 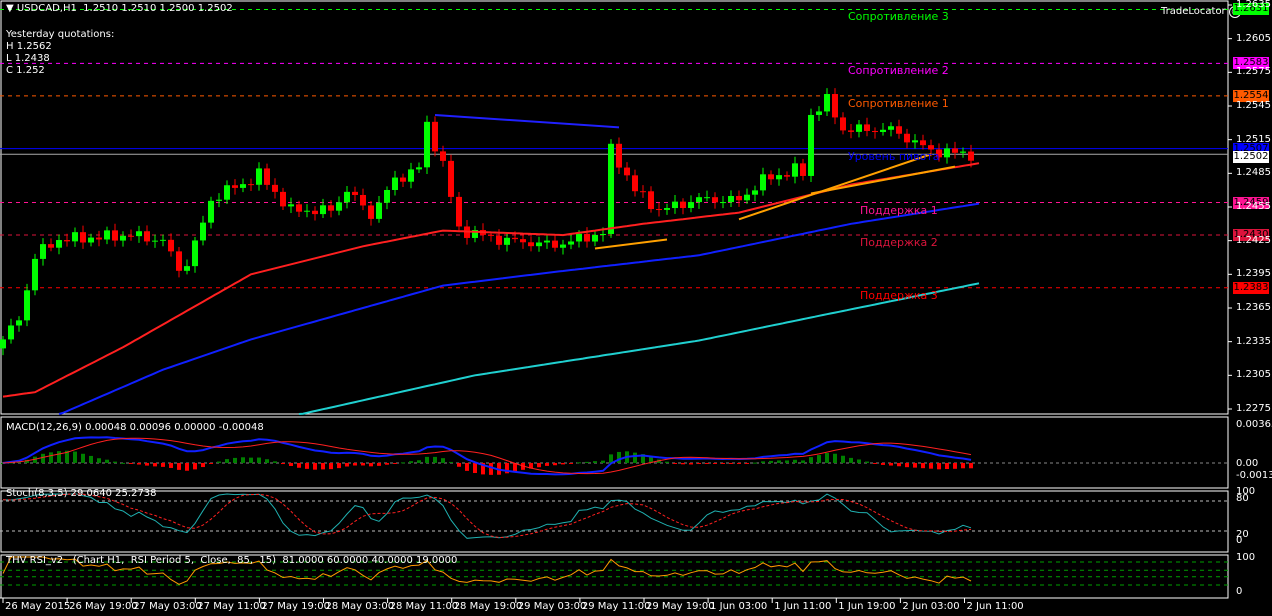 I want to click on bid-price-tag: 1.2502, so click(x=1251, y=157).